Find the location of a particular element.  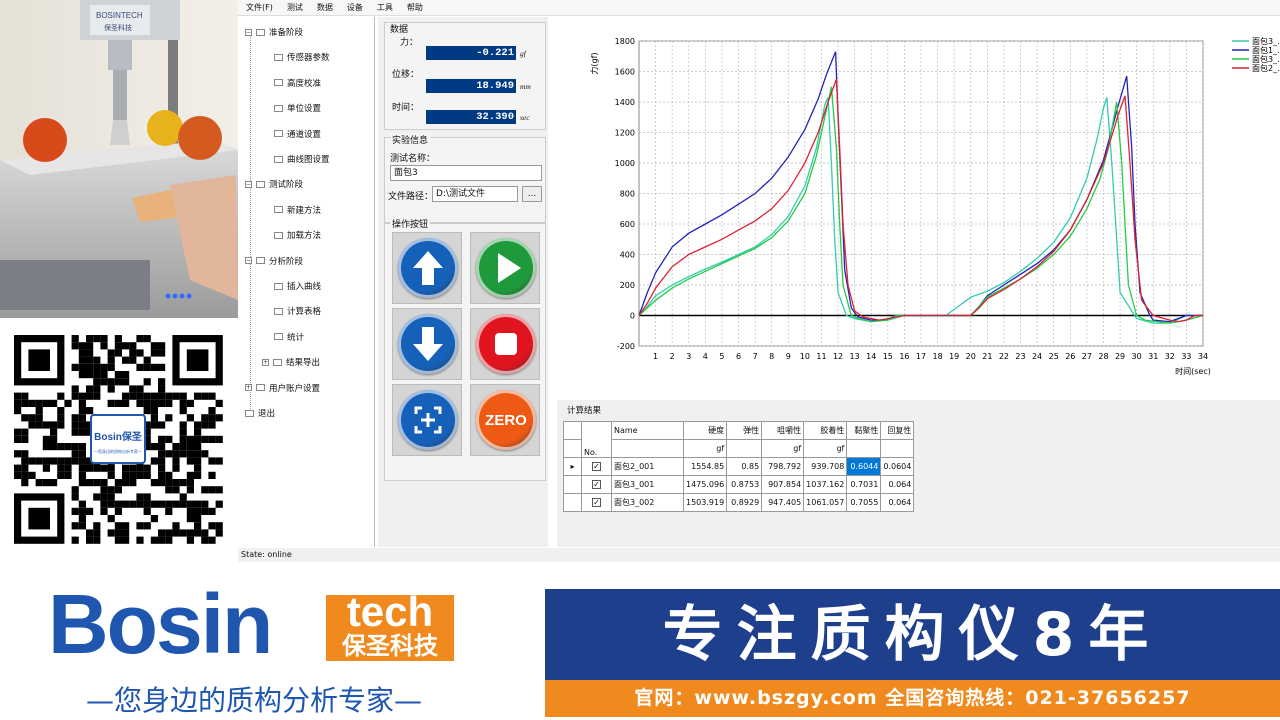

tree-item-9: − 分析阶段 is located at coordinates (274, 261).